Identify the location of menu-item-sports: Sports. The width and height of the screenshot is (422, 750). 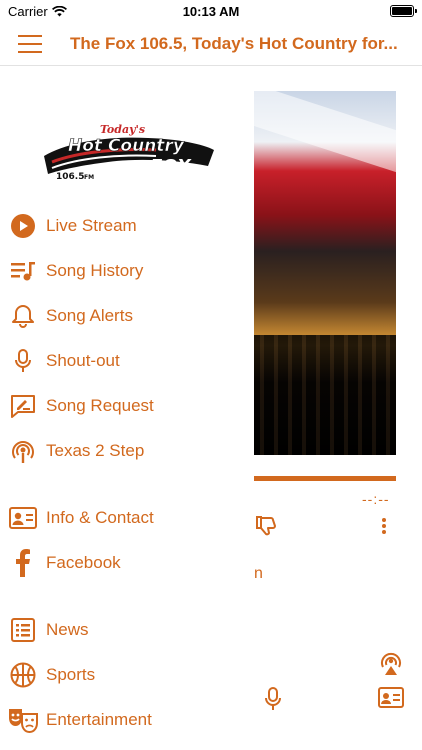
(127, 675).